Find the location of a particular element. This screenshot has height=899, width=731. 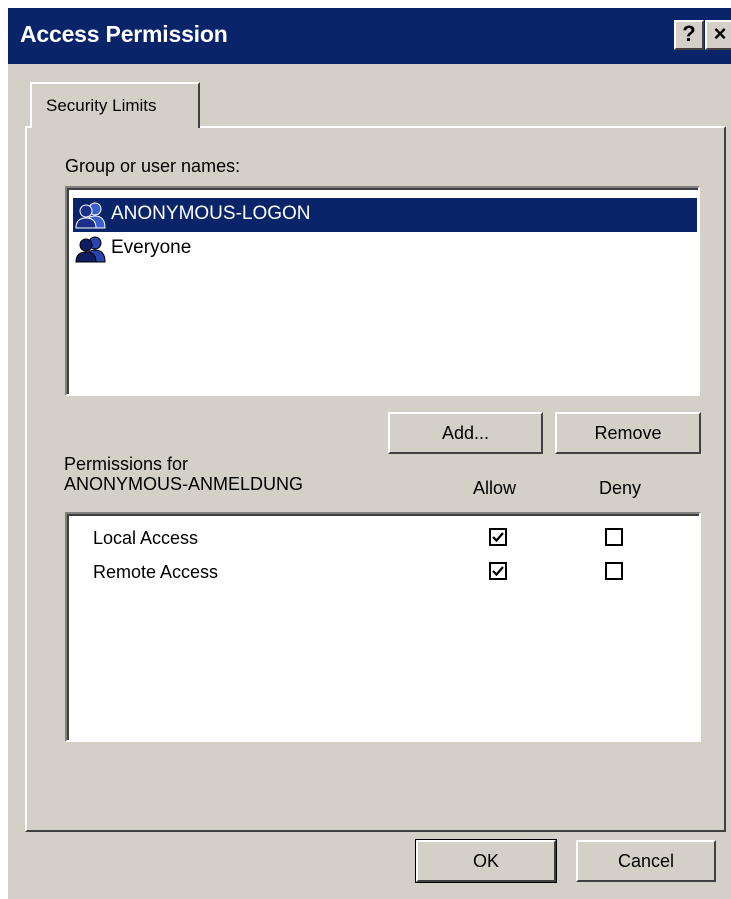

window-title: Access Permission is located at coordinates (124, 34).